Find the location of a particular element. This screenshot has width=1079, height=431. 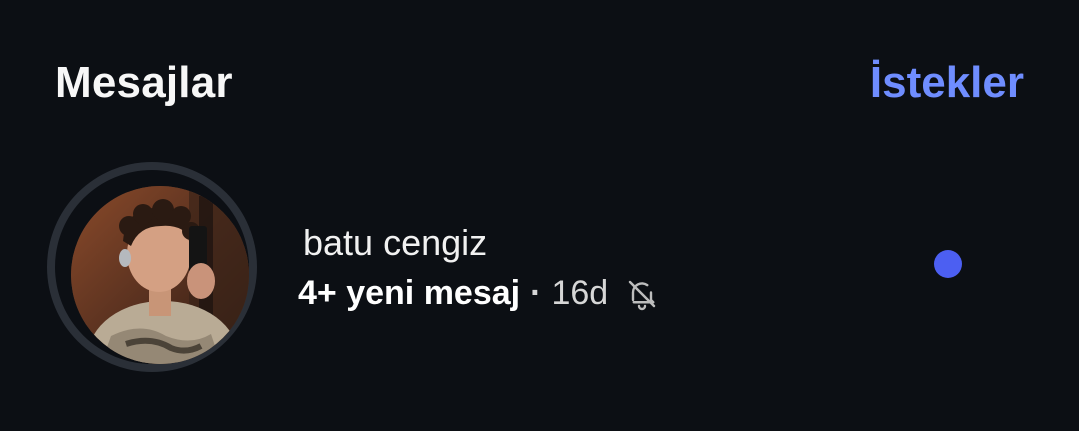

story-ring is located at coordinates (152, 267).